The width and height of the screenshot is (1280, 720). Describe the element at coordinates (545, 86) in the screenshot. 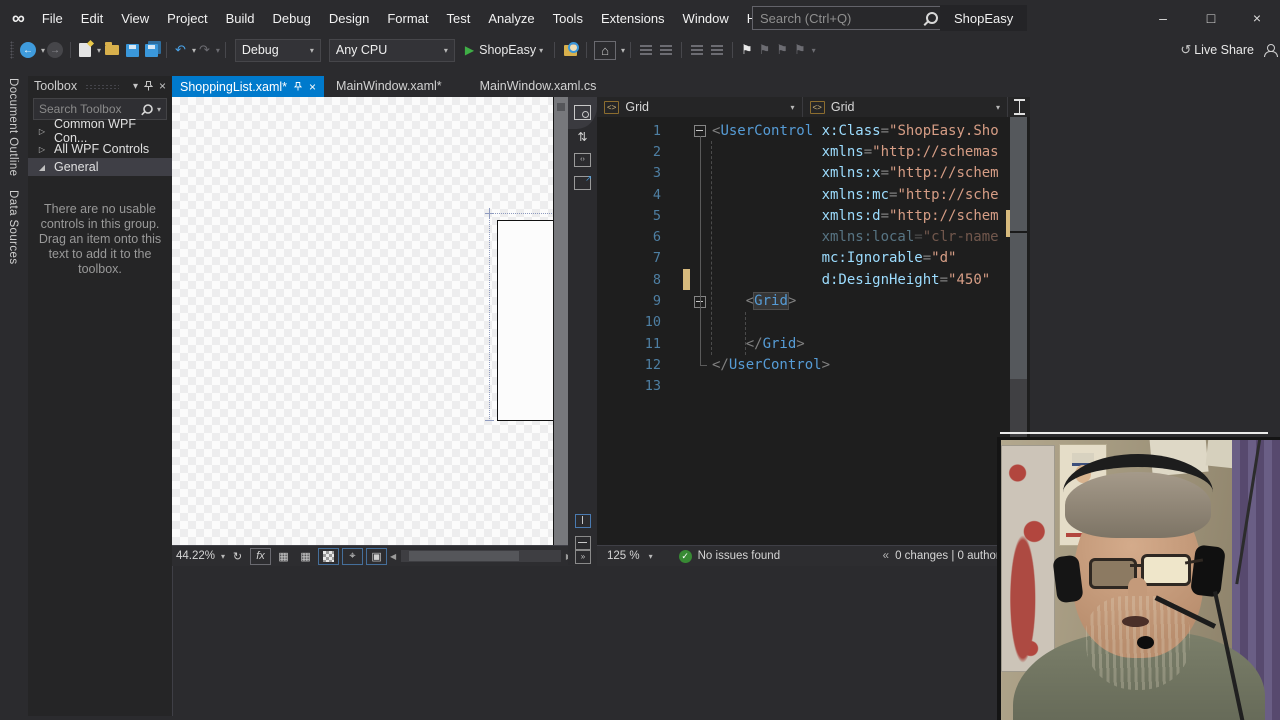

I see `tab-mainwindow-xaml-cs: MainWindow.xaml.cs` at that location.